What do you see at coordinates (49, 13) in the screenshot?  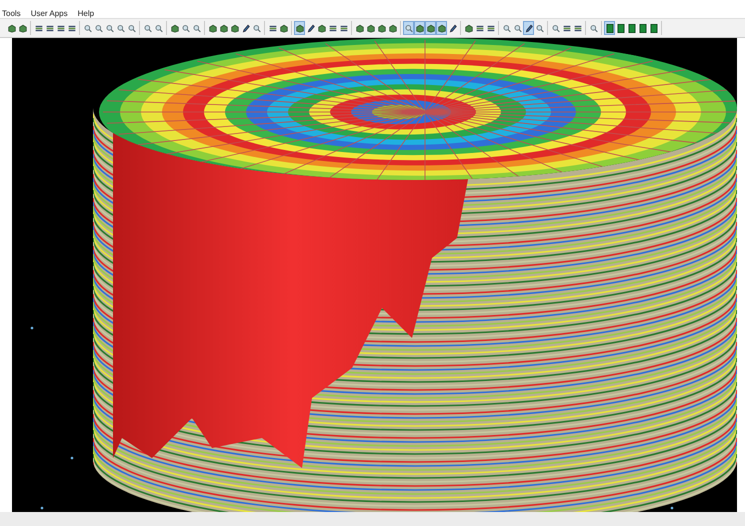 I see `menu-item: User Apps` at bounding box center [49, 13].